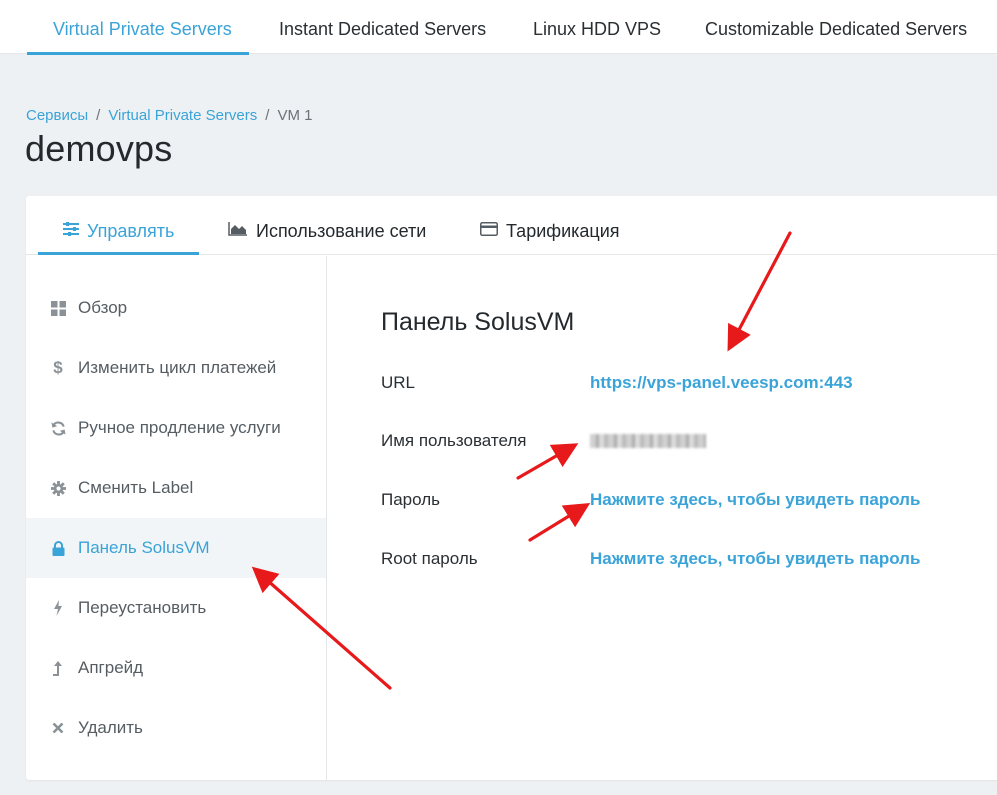  What do you see at coordinates (99, 148) in the screenshot?
I see `page-title: demovps` at bounding box center [99, 148].